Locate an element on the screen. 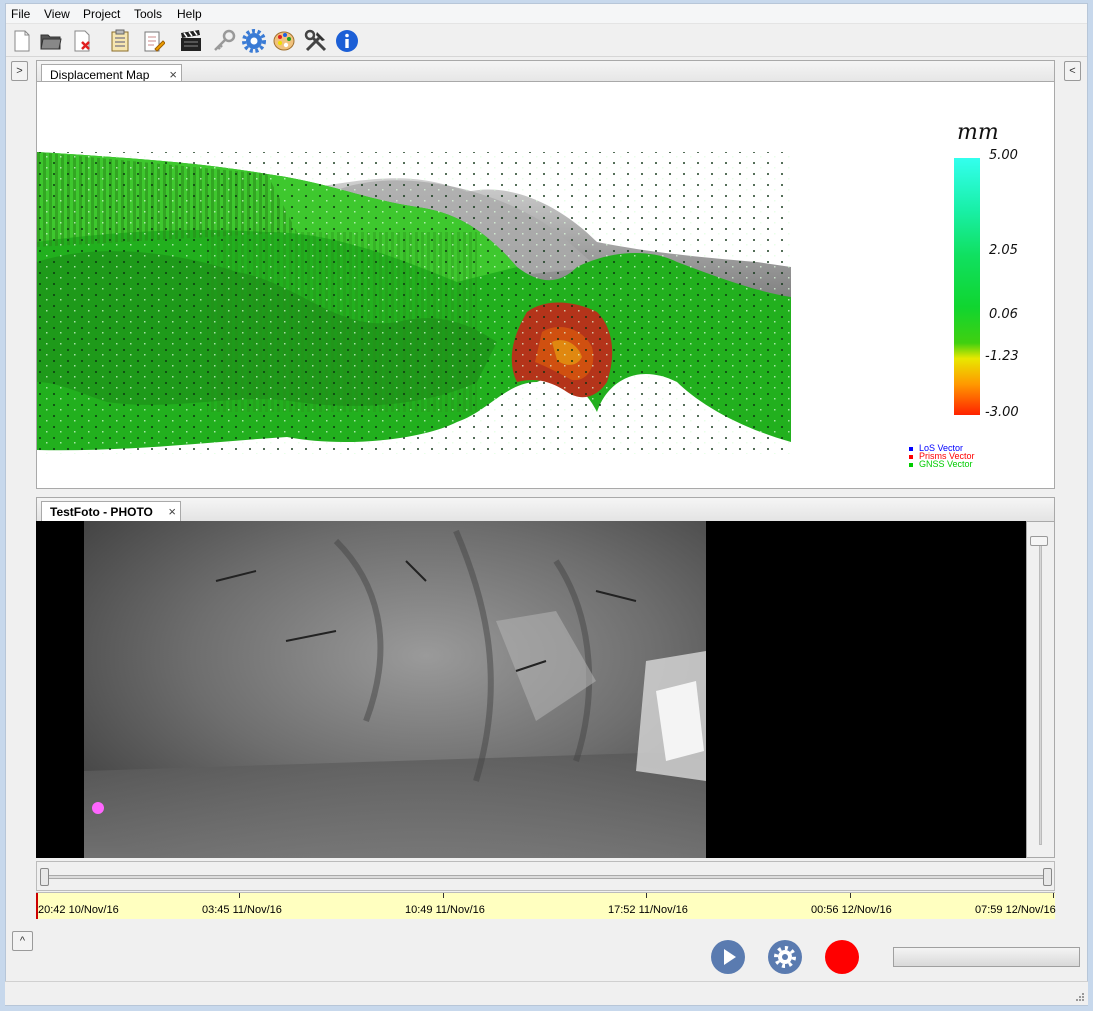 This screenshot has height=1011, width=1093. displacement-colorbar is located at coordinates (967, 286).